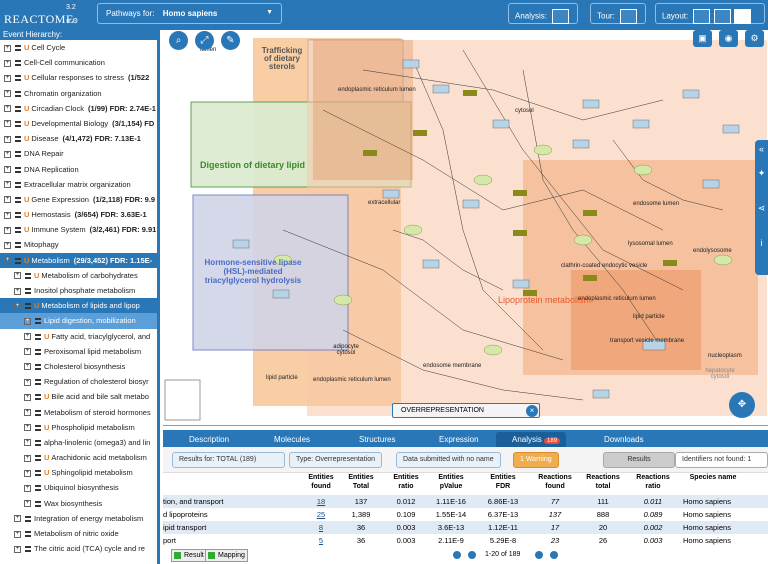 This screenshot has width=768, height=564. What do you see at coordinates (603, 482) in the screenshot?
I see `col-reactions-total: Reactions total` at bounding box center [603, 482].